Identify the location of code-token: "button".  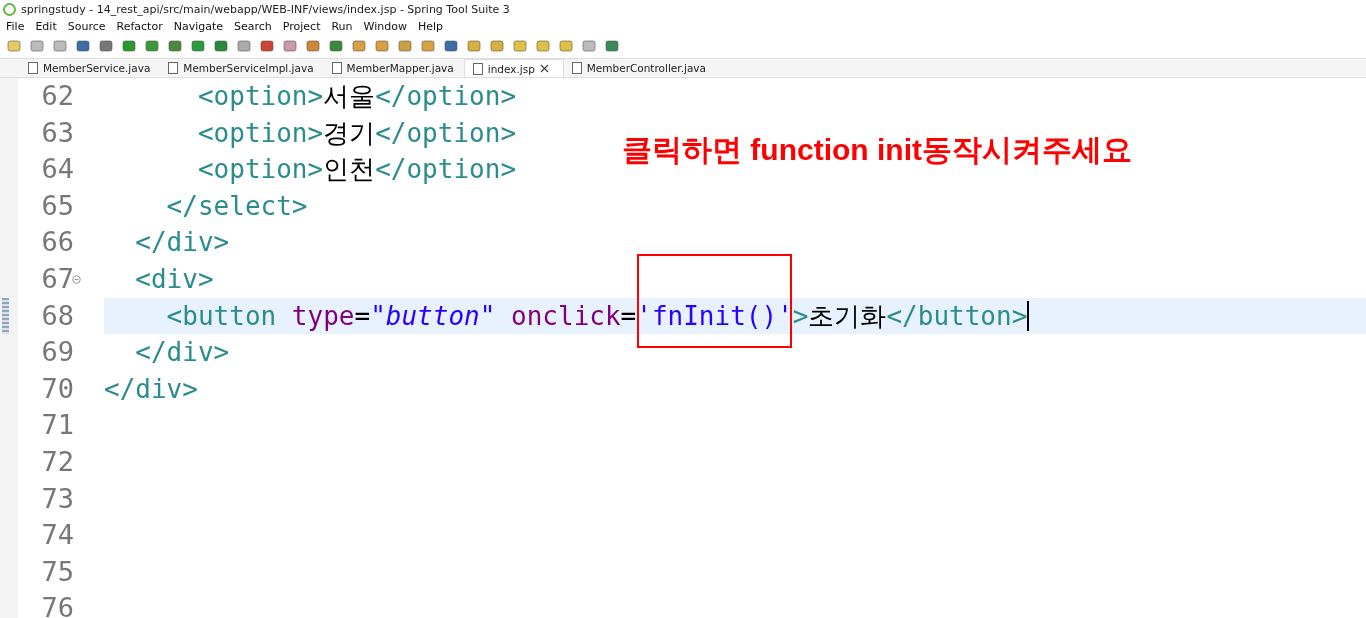
(433, 316).